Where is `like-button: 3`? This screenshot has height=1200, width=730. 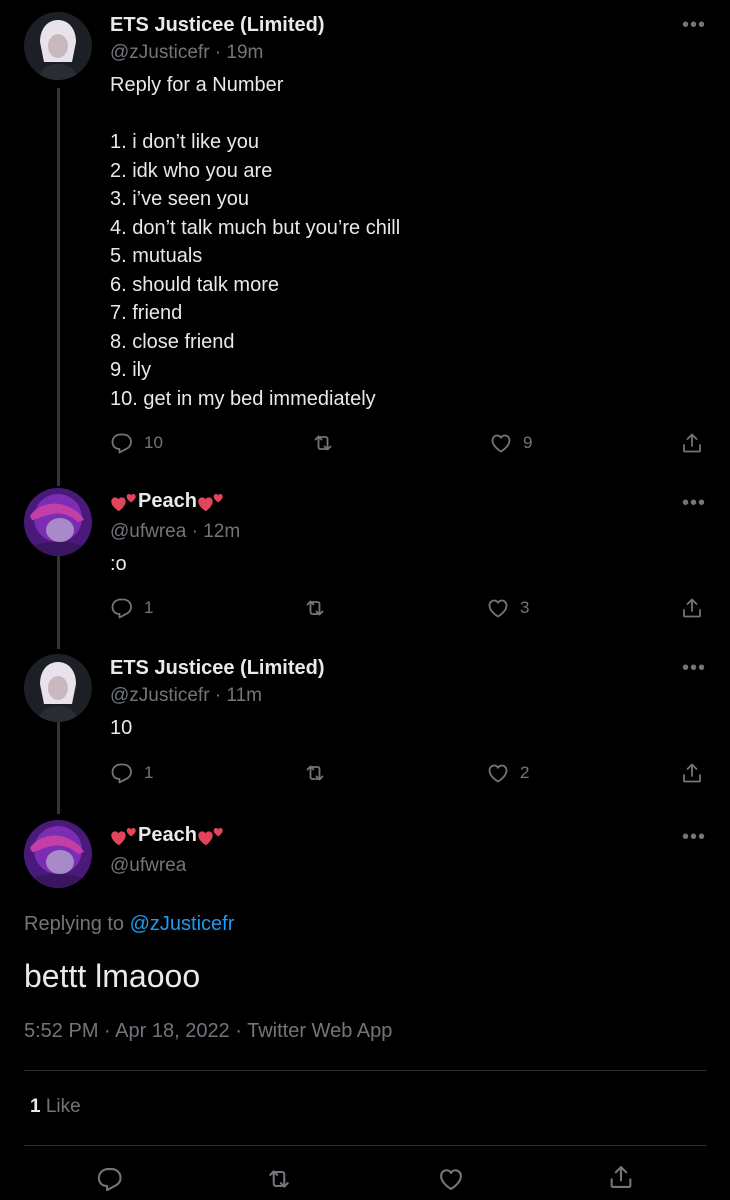 like-button: 3 is located at coordinates (507, 608).